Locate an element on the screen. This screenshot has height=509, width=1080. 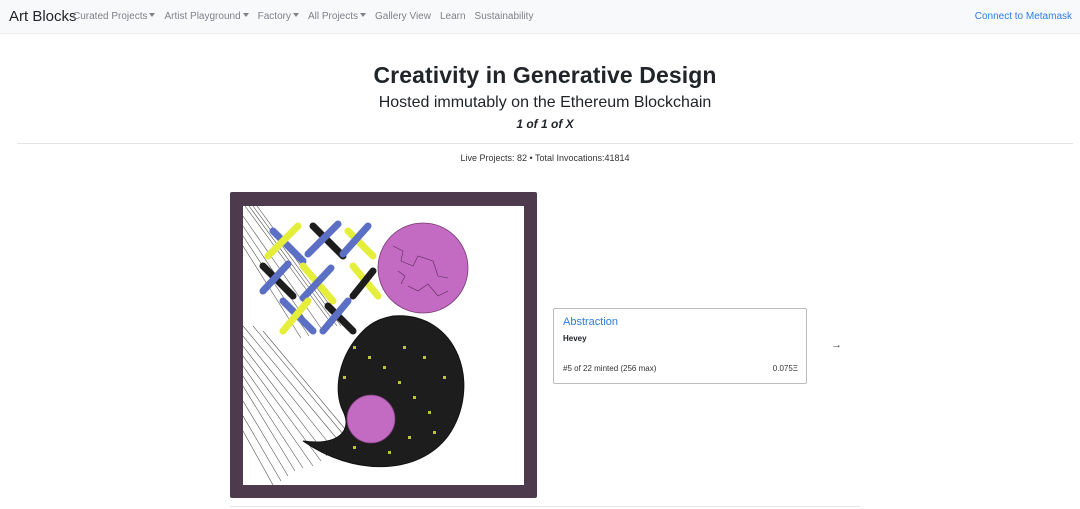
tagline: 1 of 1 of X is located at coordinates (545, 124).